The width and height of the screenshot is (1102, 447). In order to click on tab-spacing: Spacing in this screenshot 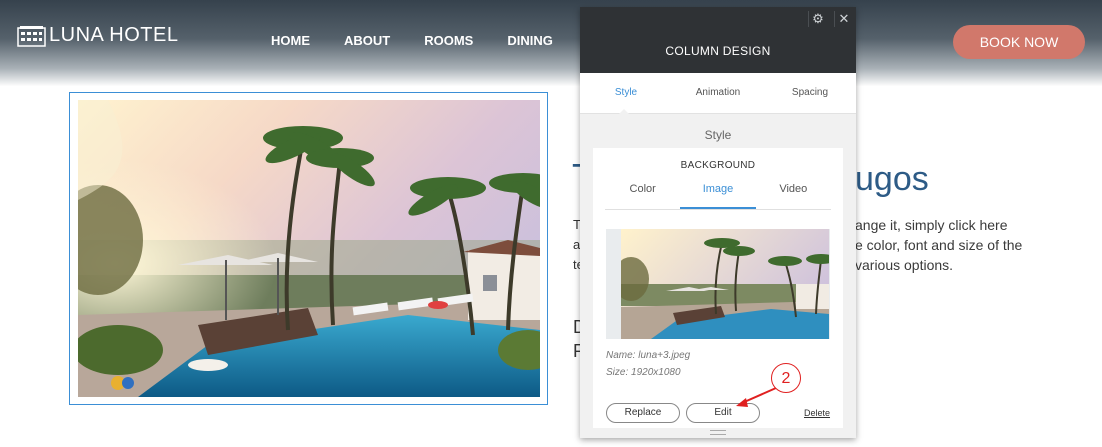, I will do `click(810, 93)`.